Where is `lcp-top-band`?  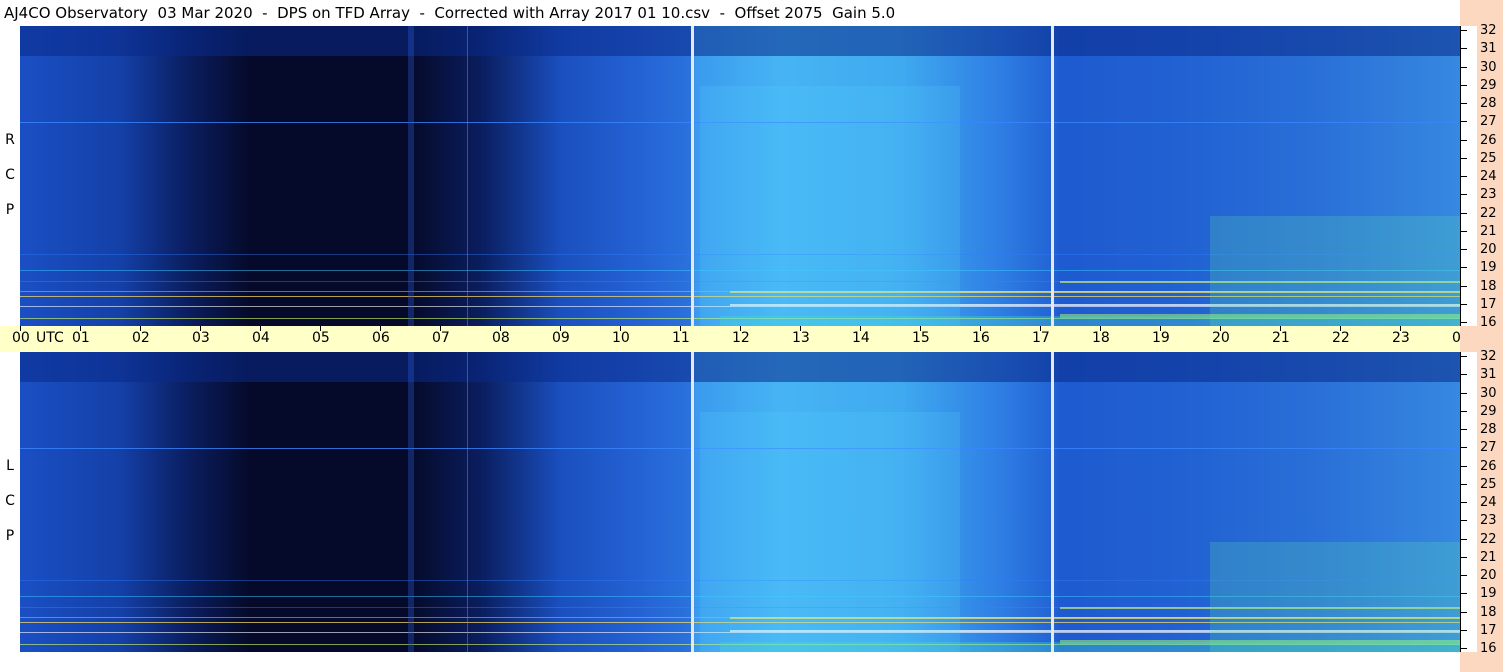 lcp-top-band is located at coordinates (740, 367).